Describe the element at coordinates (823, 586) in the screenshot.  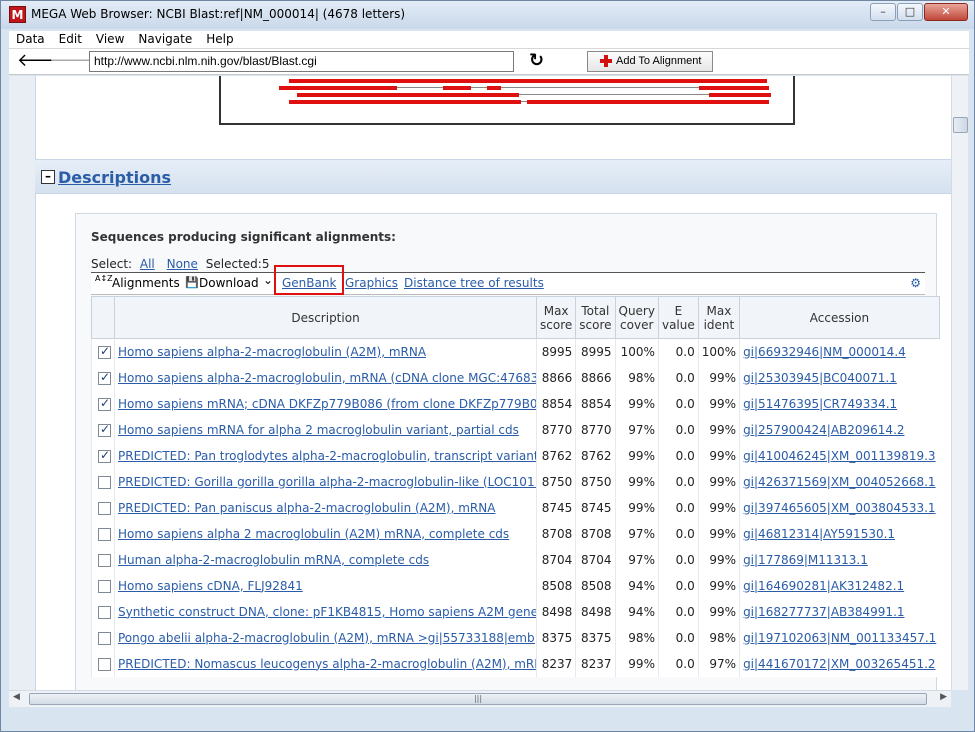
I see `accession-link: gi|164690281|AK312482.1` at that location.